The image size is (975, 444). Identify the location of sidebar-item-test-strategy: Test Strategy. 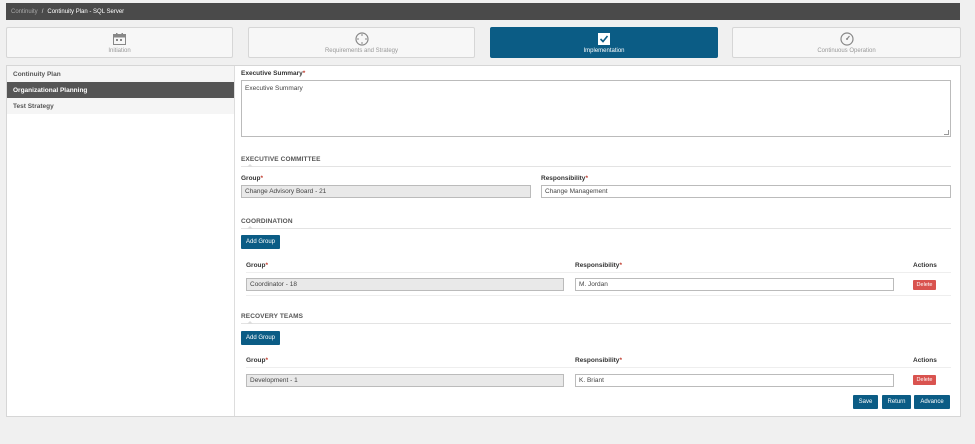
(120, 106).